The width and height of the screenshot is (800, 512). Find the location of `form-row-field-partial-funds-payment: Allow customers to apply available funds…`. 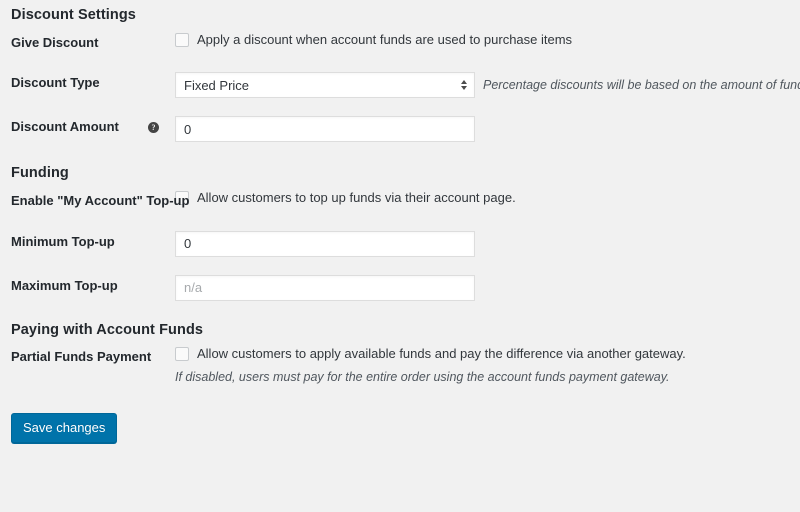

form-row-field-partial-funds-payment: Allow customers to apply available funds… is located at coordinates (487, 366).